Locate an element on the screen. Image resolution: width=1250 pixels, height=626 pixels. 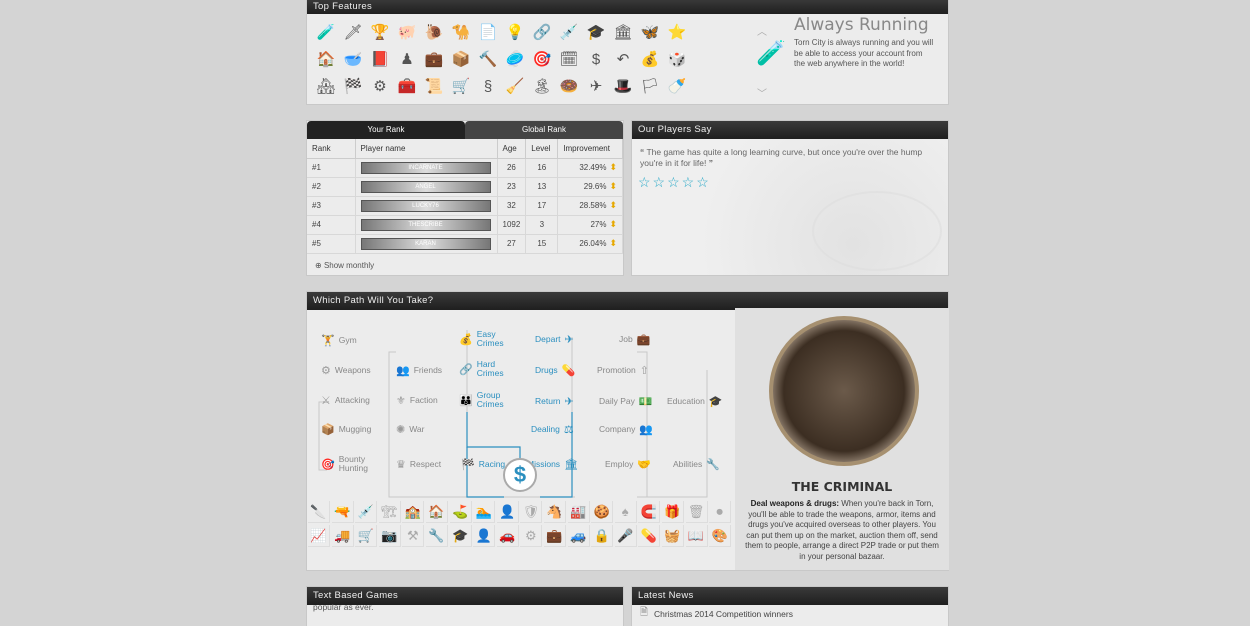
path-bottom-icon-11: 🏭 is located at coordinates (578, 512).